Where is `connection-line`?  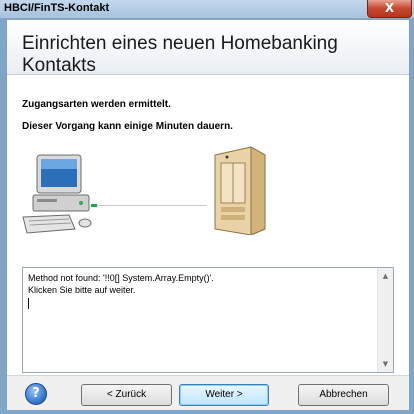
connection-line is located at coordinates (150, 205).